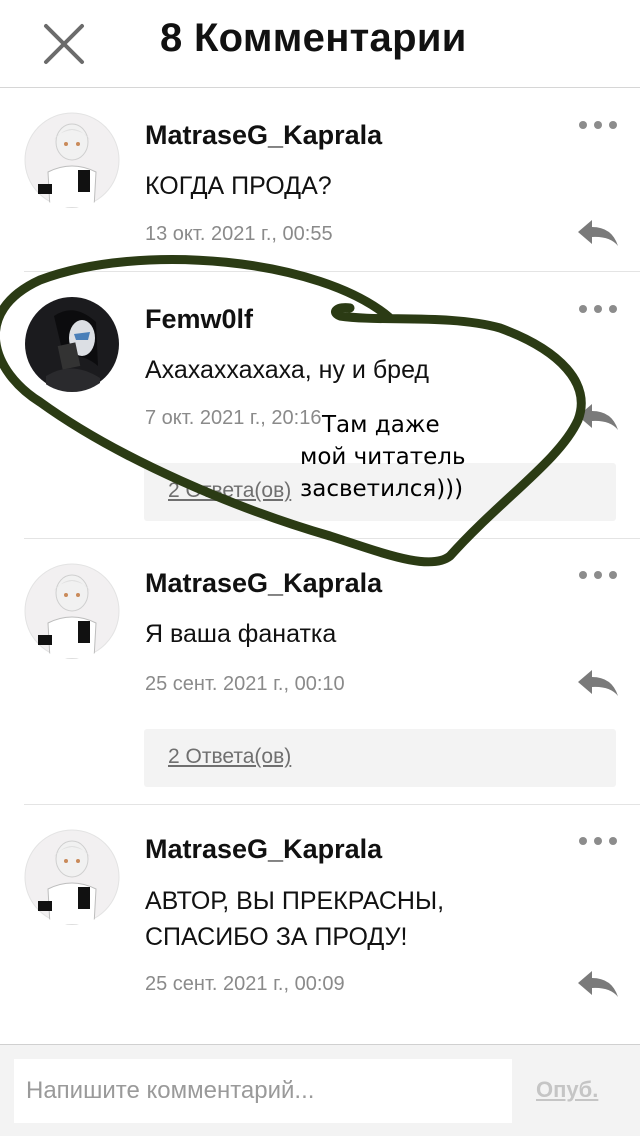 This screenshot has height=1136, width=640. I want to click on comment-text: СПАСИБО ЗА ПРОДУ!, so click(276, 937).